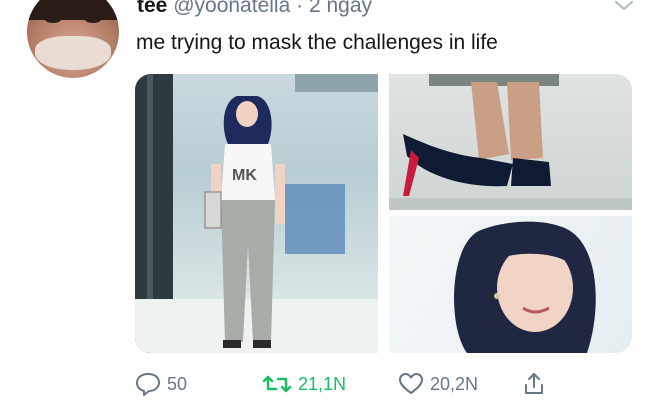  I want to click on share-button, so click(534, 384).